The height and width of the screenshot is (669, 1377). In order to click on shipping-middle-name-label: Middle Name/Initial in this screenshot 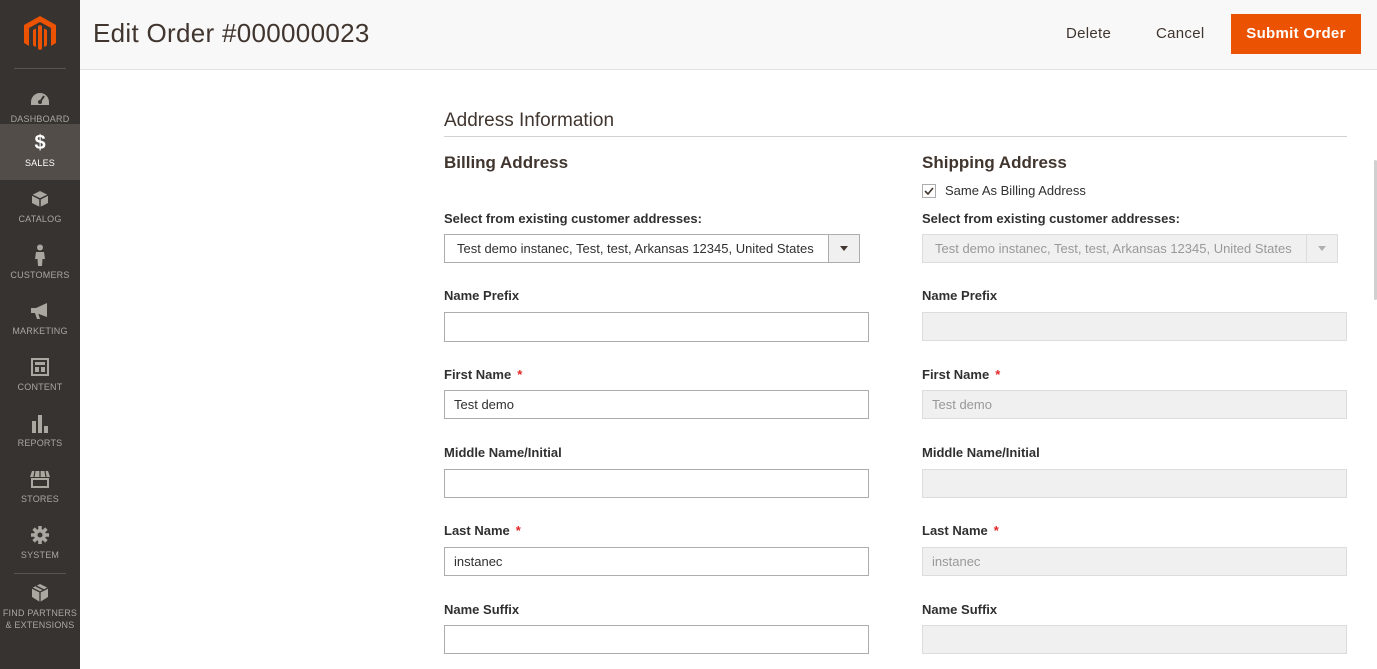, I will do `click(981, 452)`.